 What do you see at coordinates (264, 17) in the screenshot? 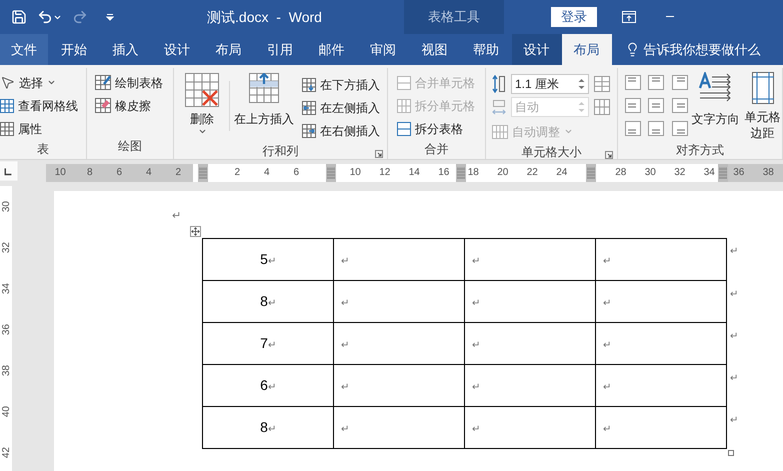
I see `window-title: 测试.docx - Word` at bounding box center [264, 17].